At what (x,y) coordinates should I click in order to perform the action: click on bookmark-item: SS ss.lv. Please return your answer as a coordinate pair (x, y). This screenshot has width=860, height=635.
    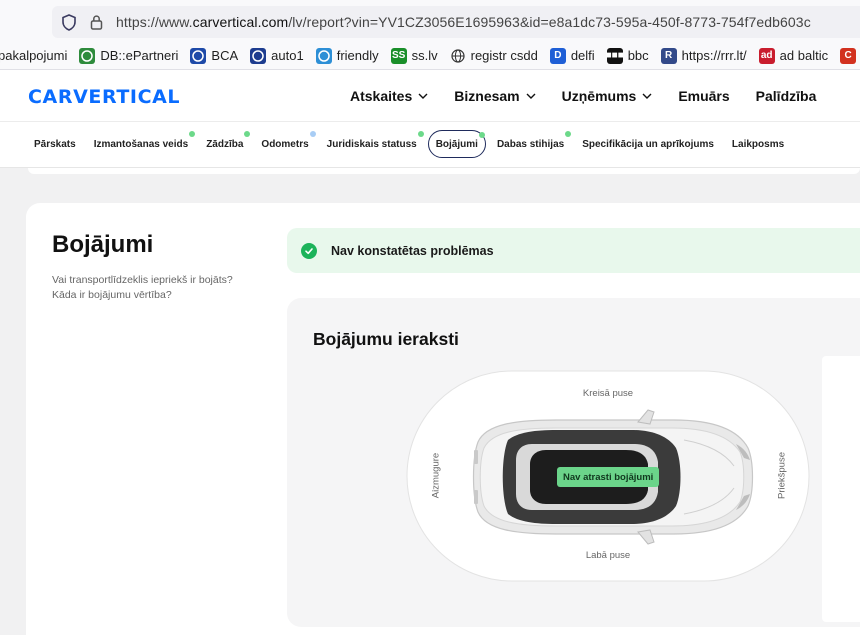
    Looking at the image, I should click on (414, 55).